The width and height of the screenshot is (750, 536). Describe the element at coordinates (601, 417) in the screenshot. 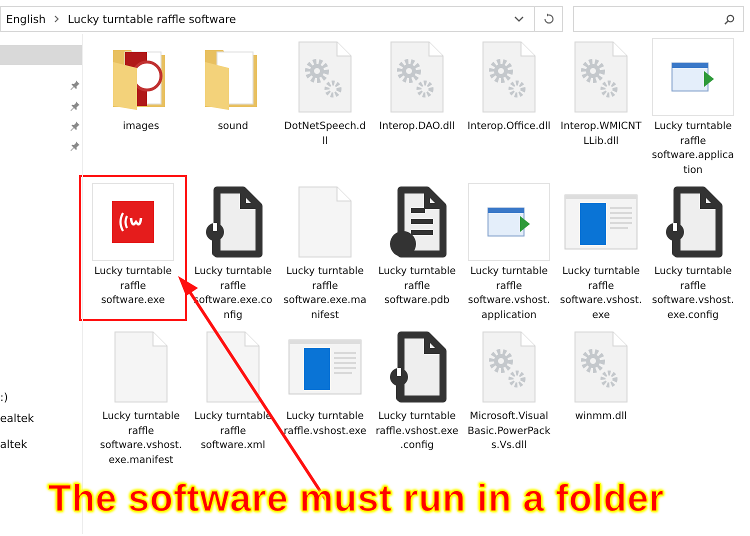

I see `file-name: winmm.dll` at that location.